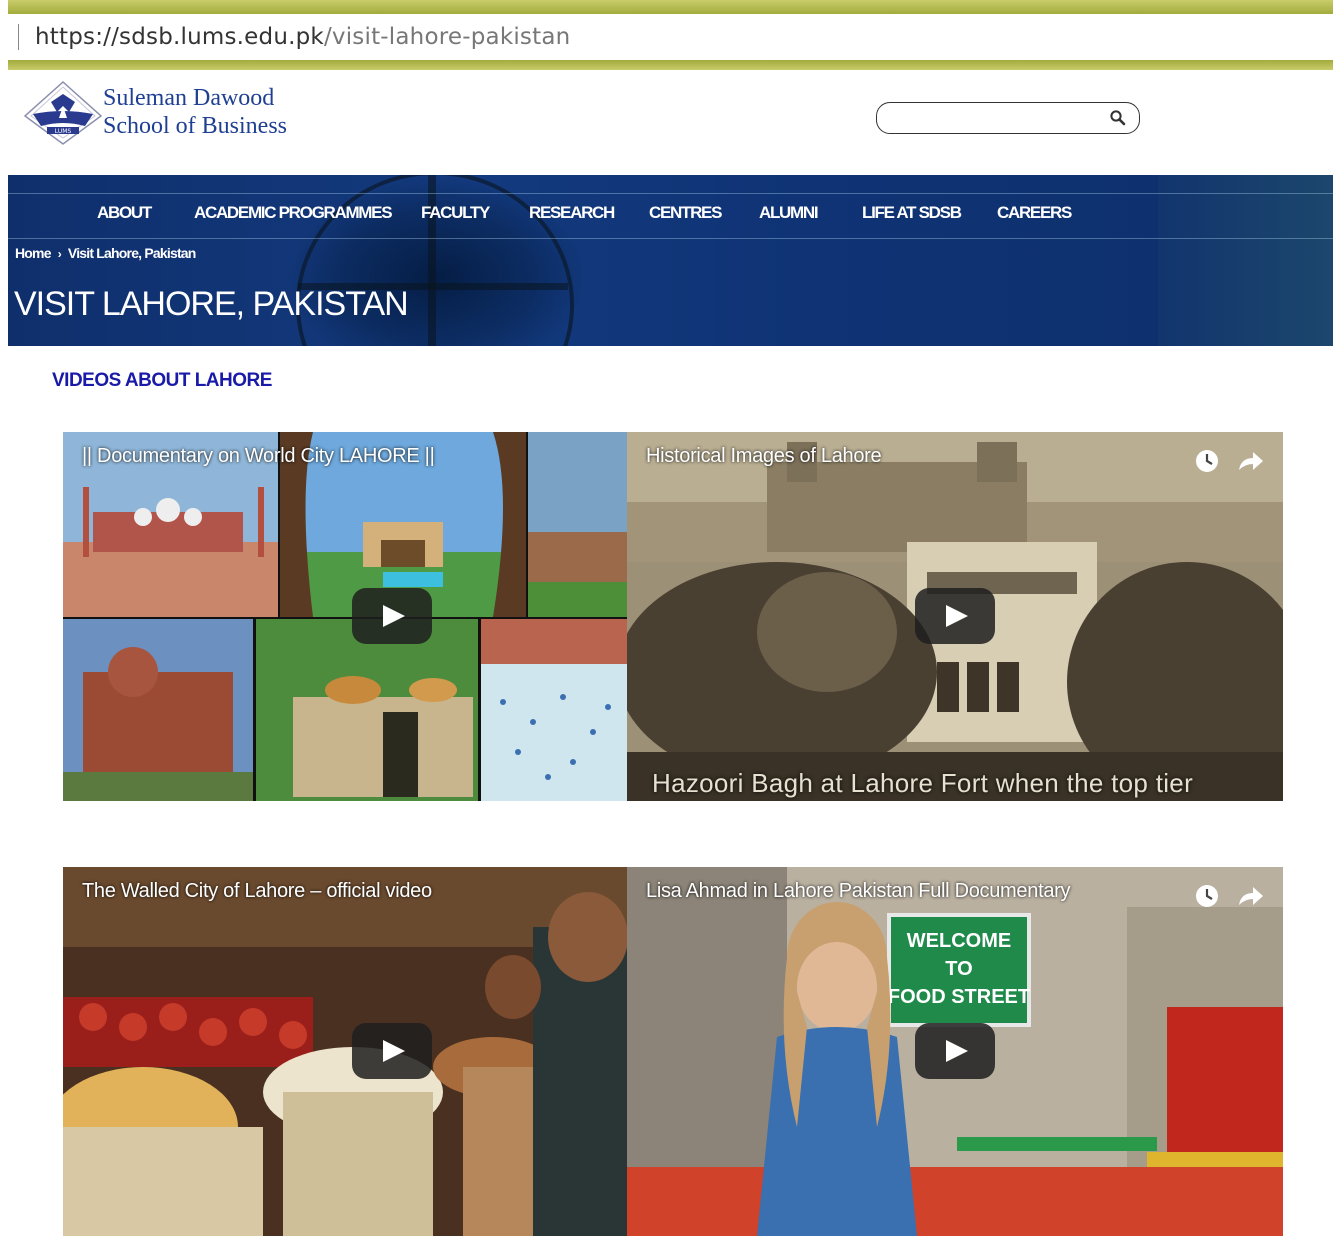 The width and height of the screenshot is (1333, 1249). I want to click on nav-item-life-at-sdsb: LIFE AT SDSB, so click(912, 213).